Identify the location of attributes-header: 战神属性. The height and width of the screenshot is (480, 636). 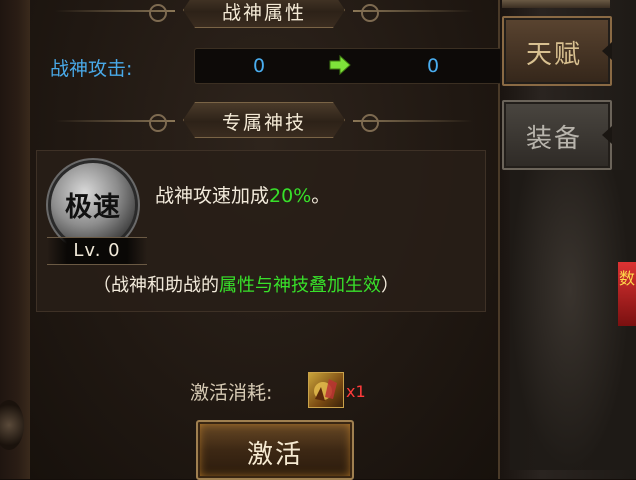
(264, 14).